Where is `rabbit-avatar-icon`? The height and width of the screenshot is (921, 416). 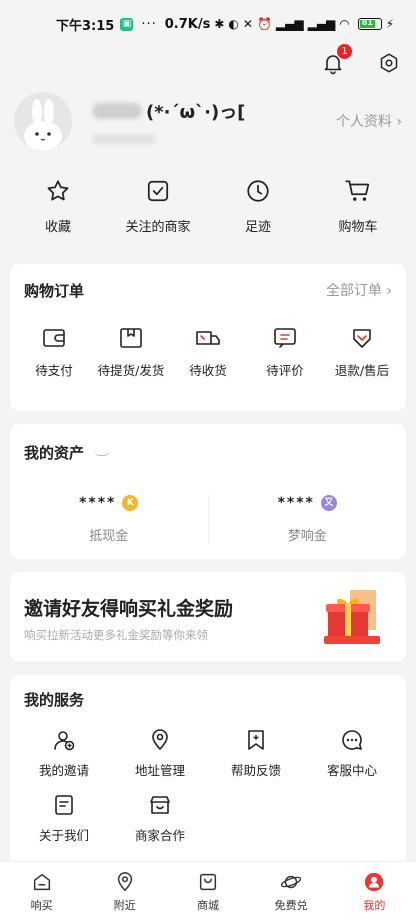
rabbit-avatar-icon is located at coordinates (43, 121).